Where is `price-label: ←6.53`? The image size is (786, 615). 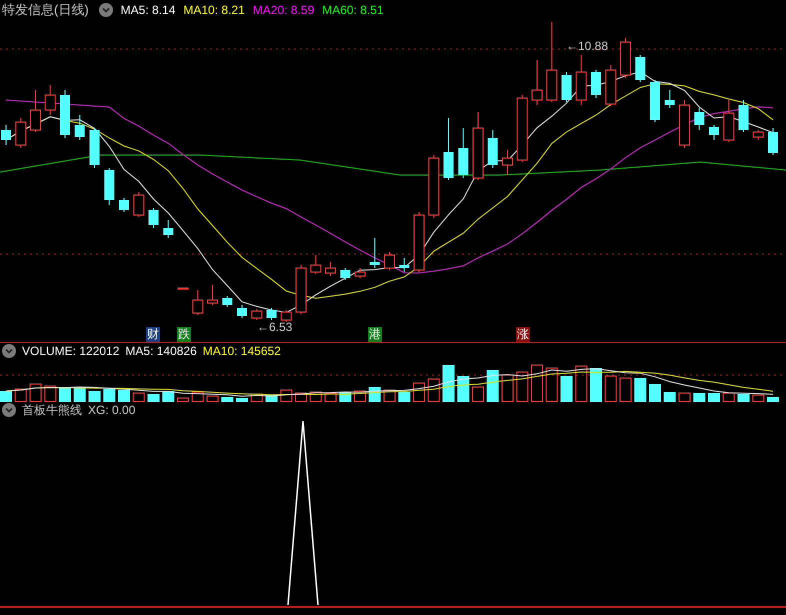 price-label: ←6.53 is located at coordinates (274, 327).